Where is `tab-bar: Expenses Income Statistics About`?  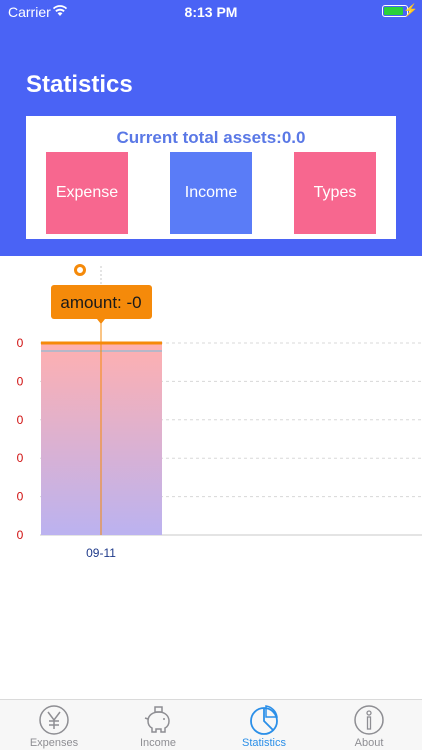
tab-bar: Expenses Income Statistics About is located at coordinates (211, 724).